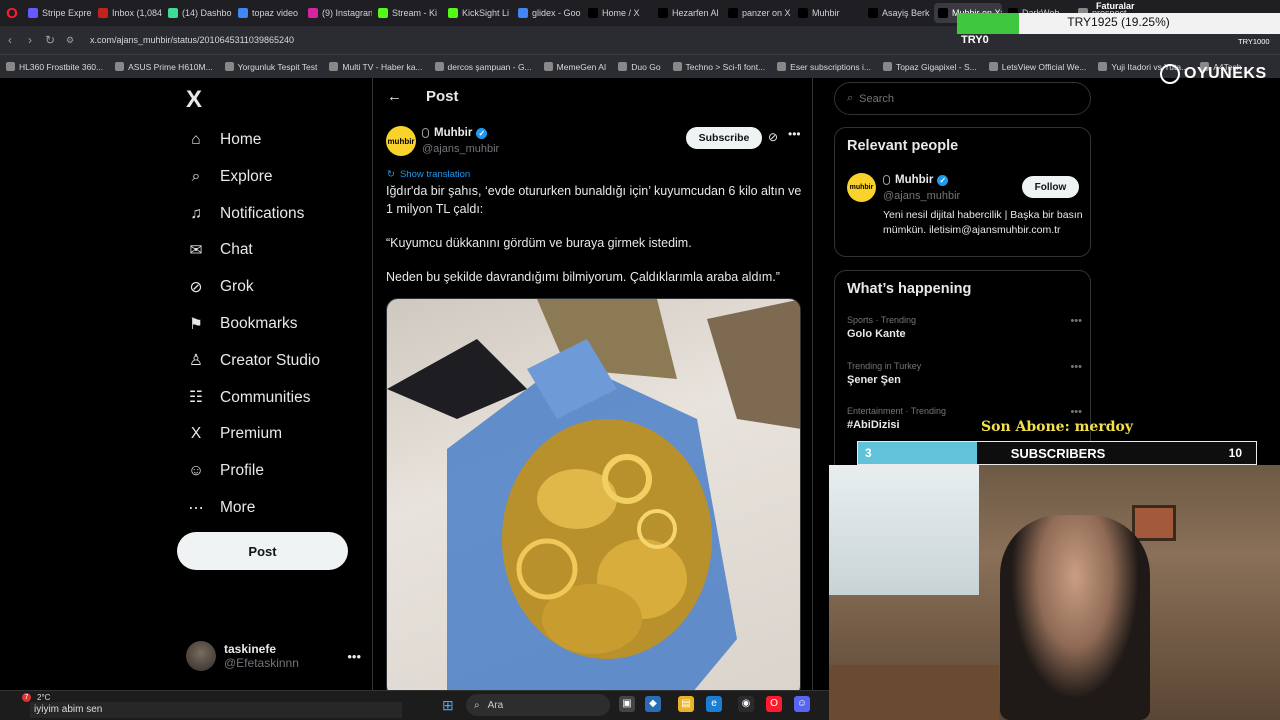  Describe the element at coordinates (10, 40) in the screenshot. I see `back-icon: ‹` at that location.